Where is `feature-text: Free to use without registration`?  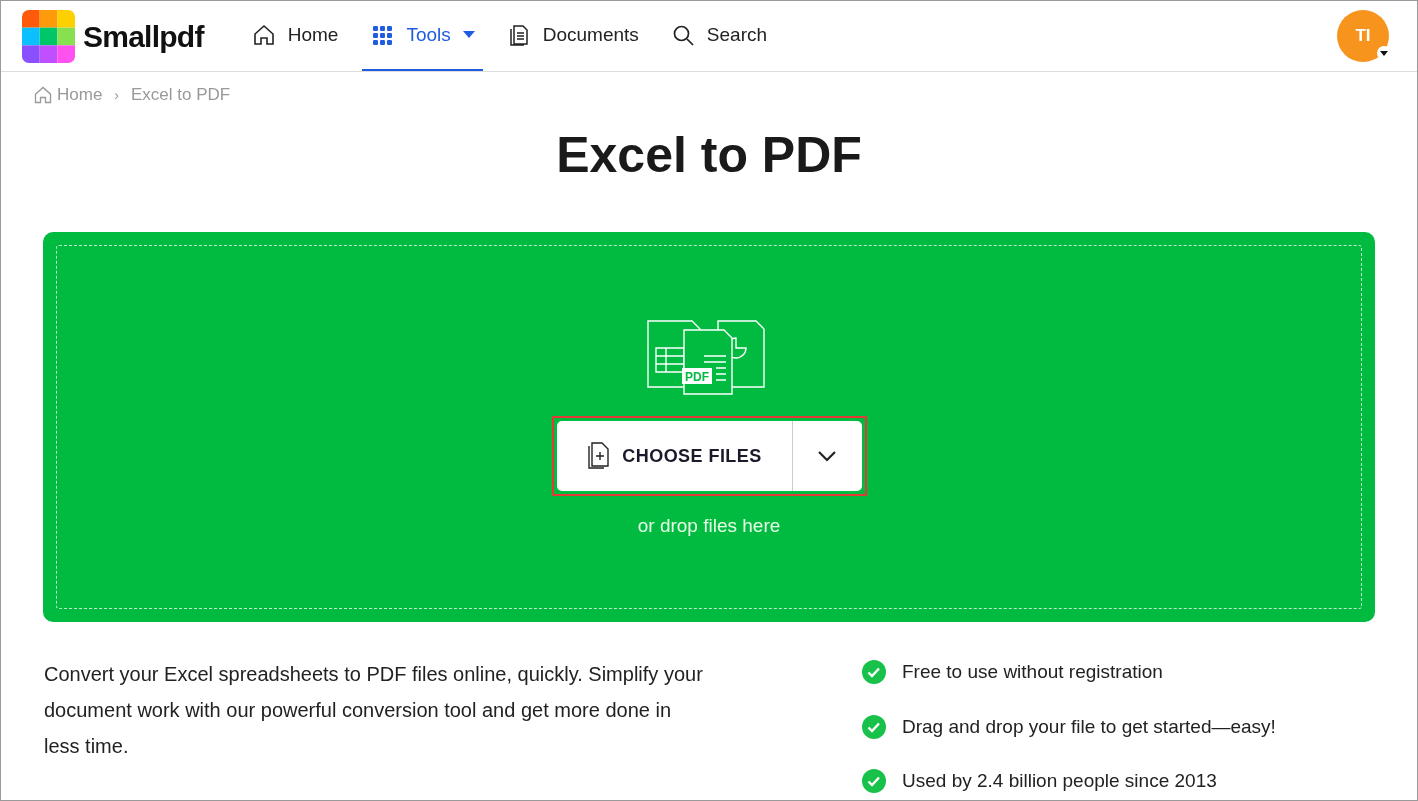 feature-text: Free to use without registration is located at coordinates (1032, 672).